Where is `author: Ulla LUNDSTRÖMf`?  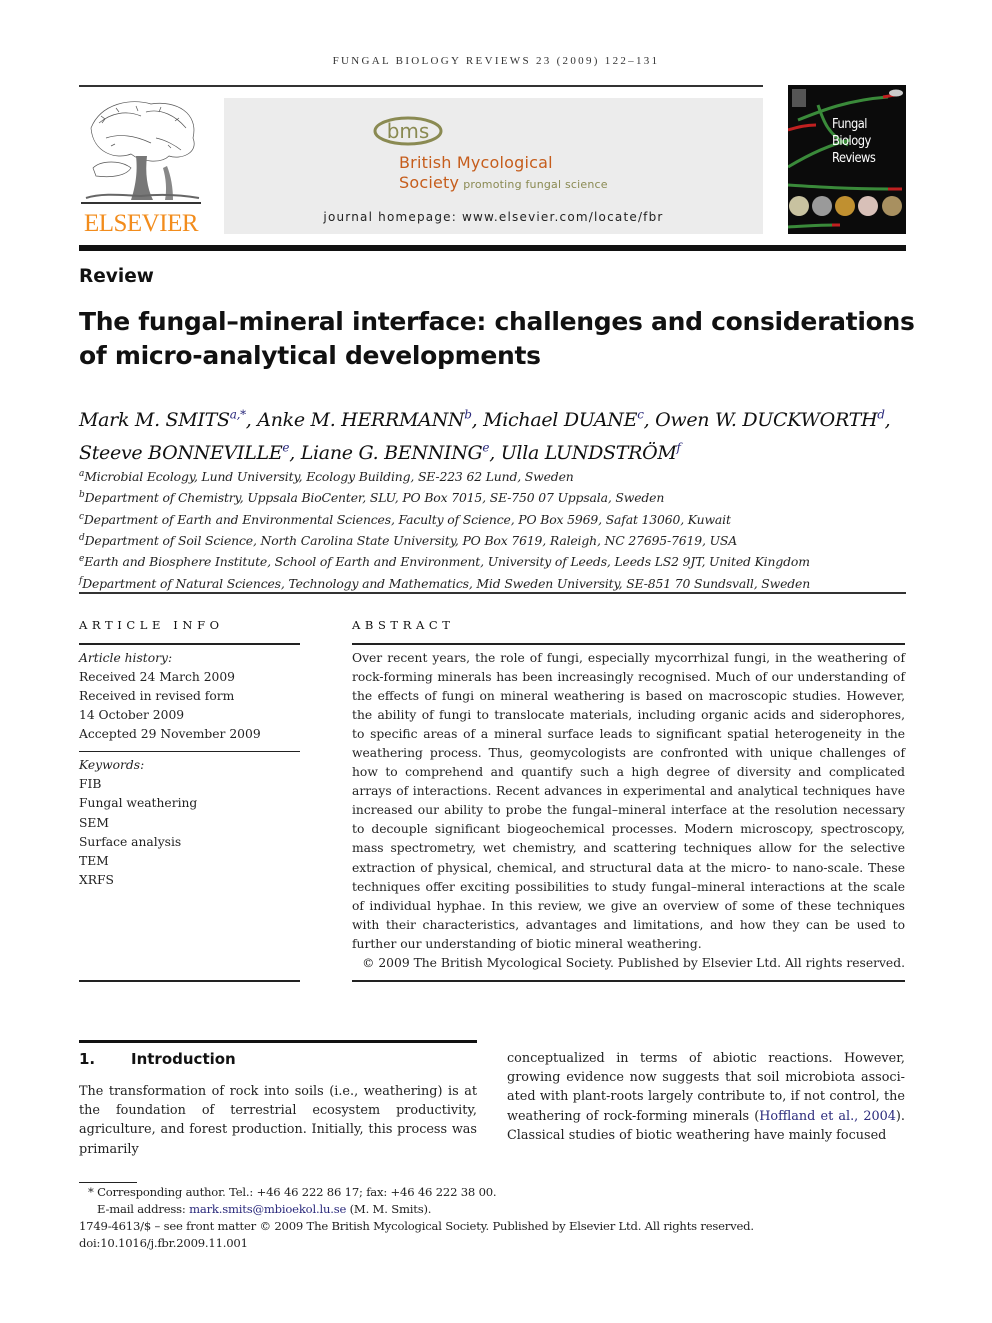 author: Ulla LUNDSTRÖMf is located at coordinates (590, 452).